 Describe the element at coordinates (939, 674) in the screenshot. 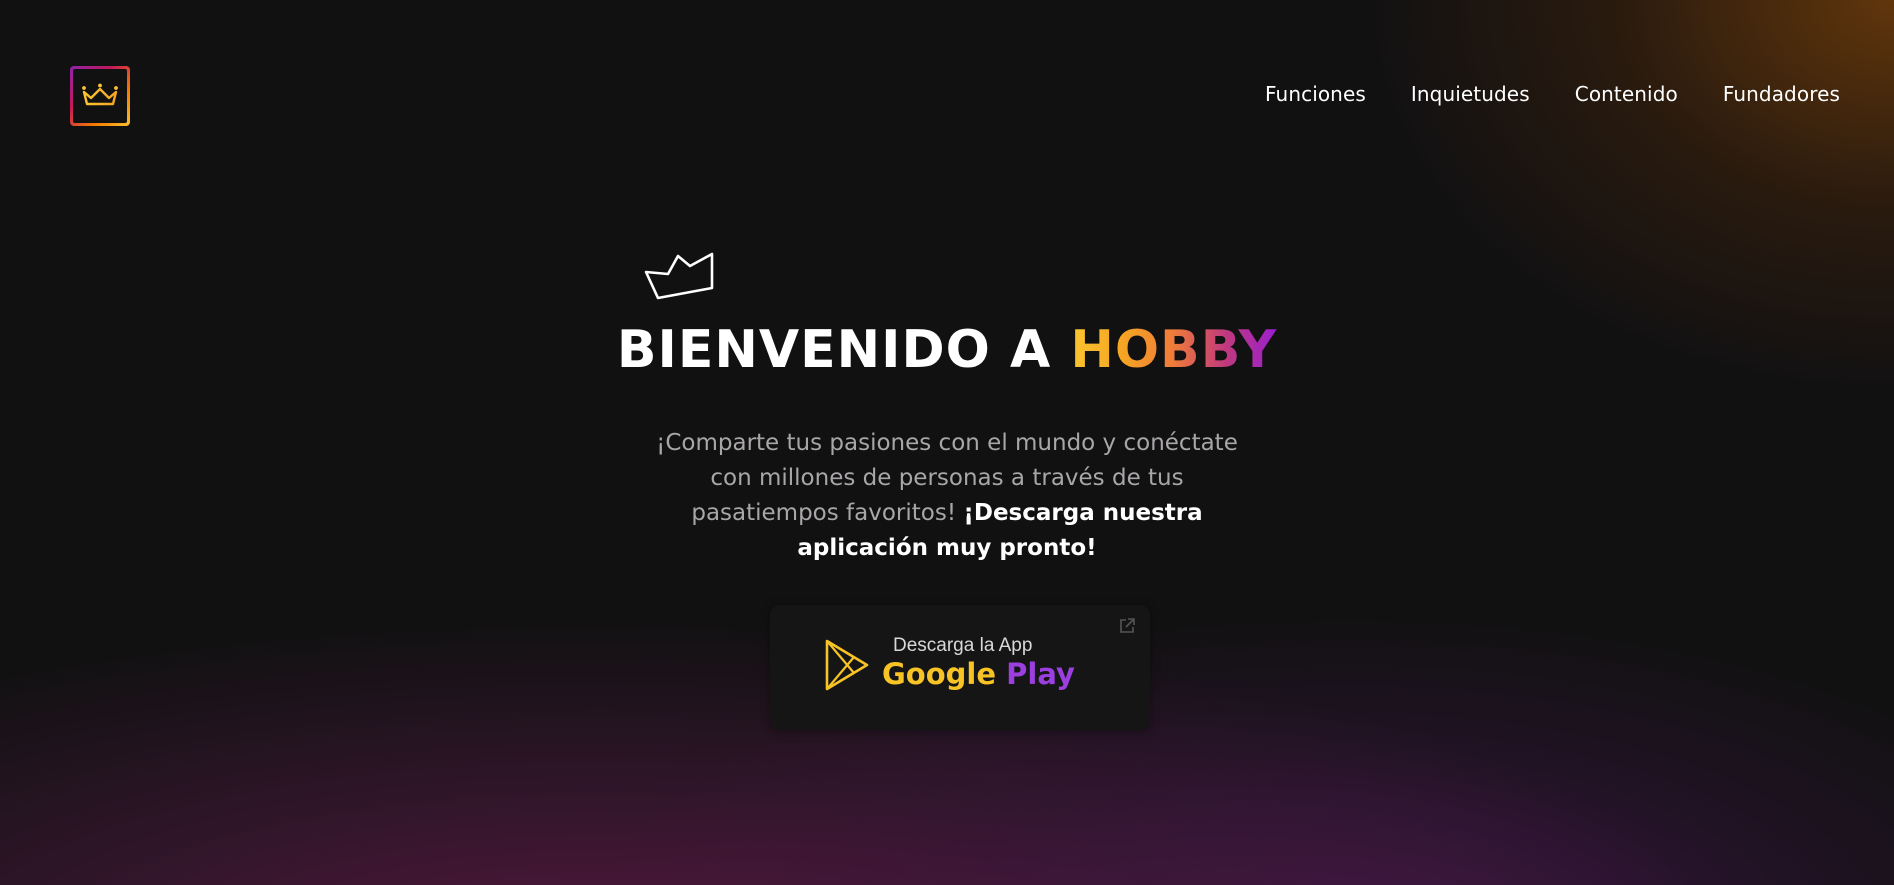

I see `store-name-google: Google` at that location.